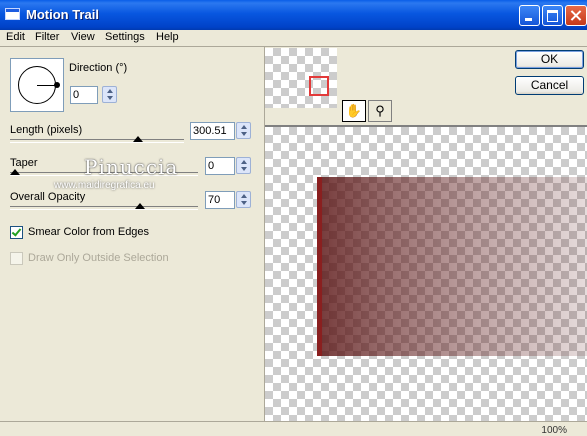 Image resolution: width=587 pixels, height=436 pixels. What do you see at coordinates (84, 95) in the screenshot?
I see `direction-input: 0` at bounding box center [84, 95].